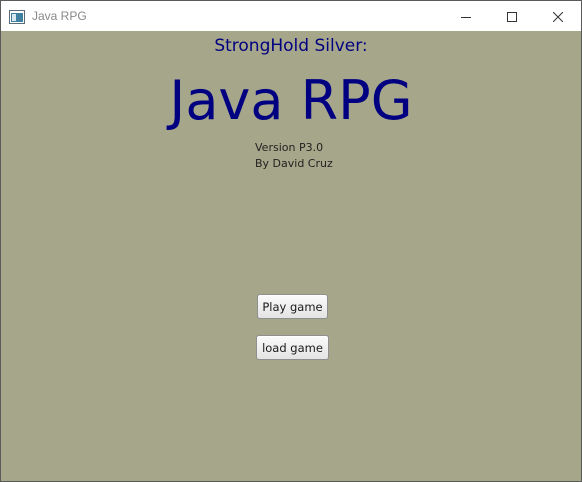 The width and height of the screenshot is (582, 482). Describe the element at coordinates (289, 147) in the screenshot. I see `version-label: Version P3.0` at that location.